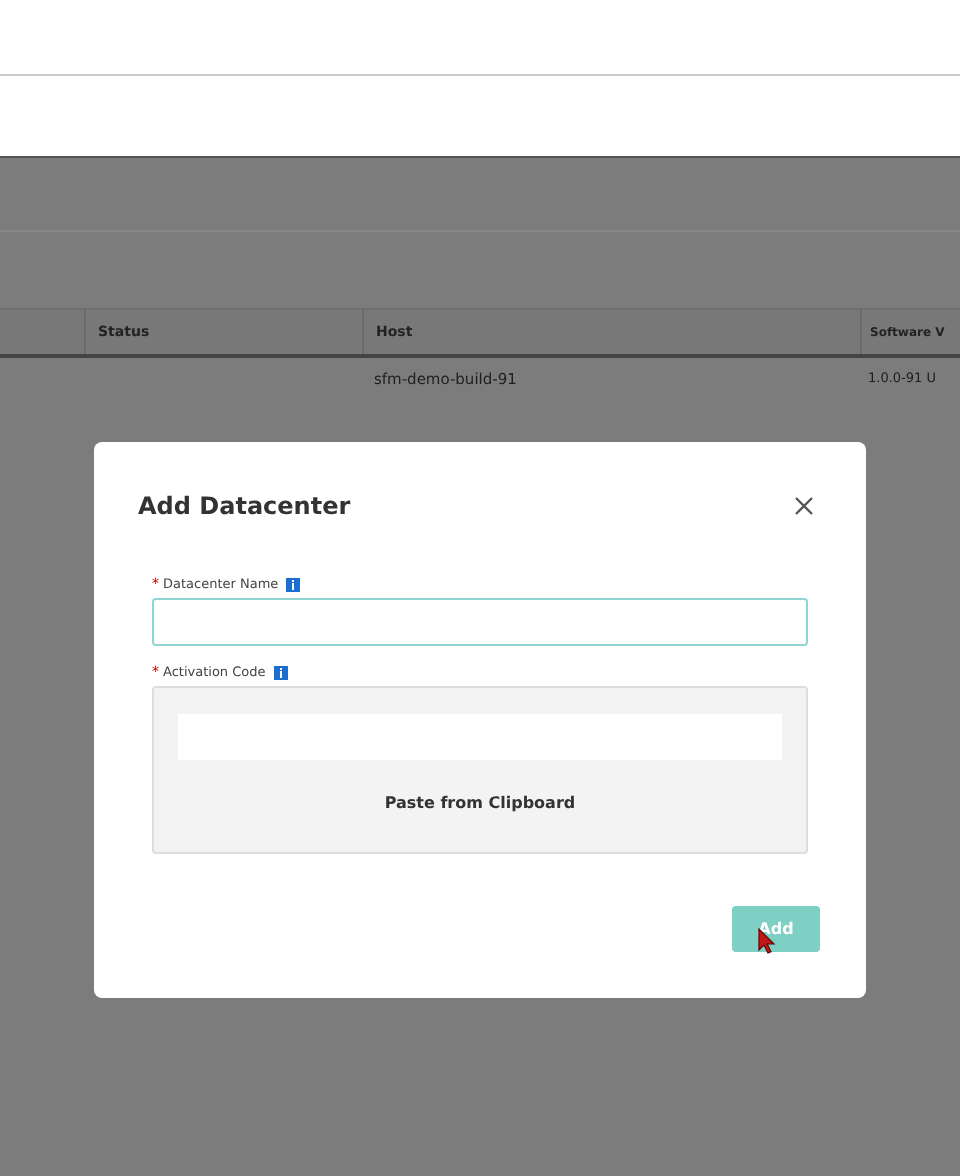 The width and height of the screenshot is (960, 1176). What do you see at coordinates (480, 803) in the screenshot?
I see `paste-link: Paste from Clipboard` at bounding box center [480, 803].